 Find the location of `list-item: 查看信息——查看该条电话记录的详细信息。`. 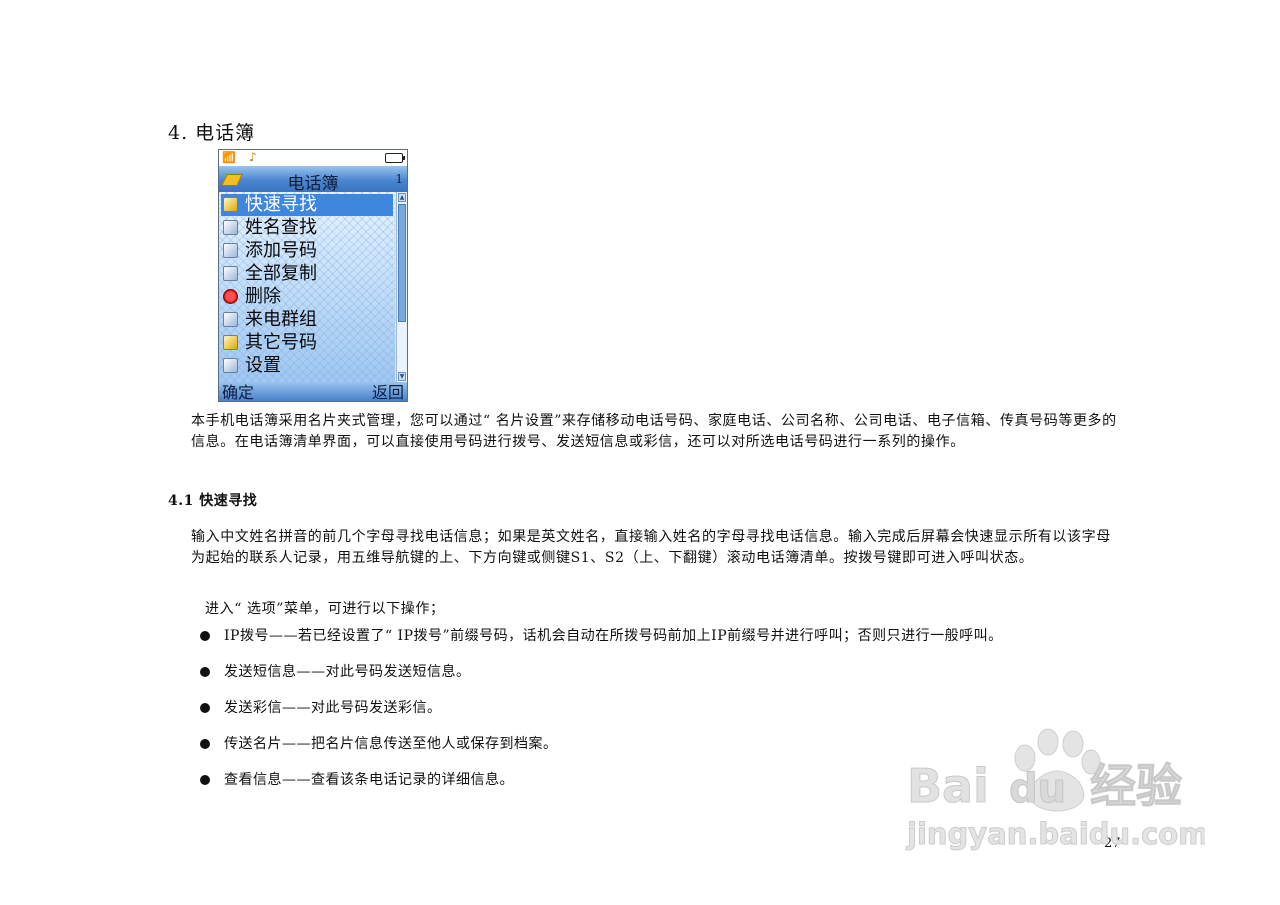

list-item: 查看信息——查看该条电话记录的详细信息。 is located at coordinates (601, 786).